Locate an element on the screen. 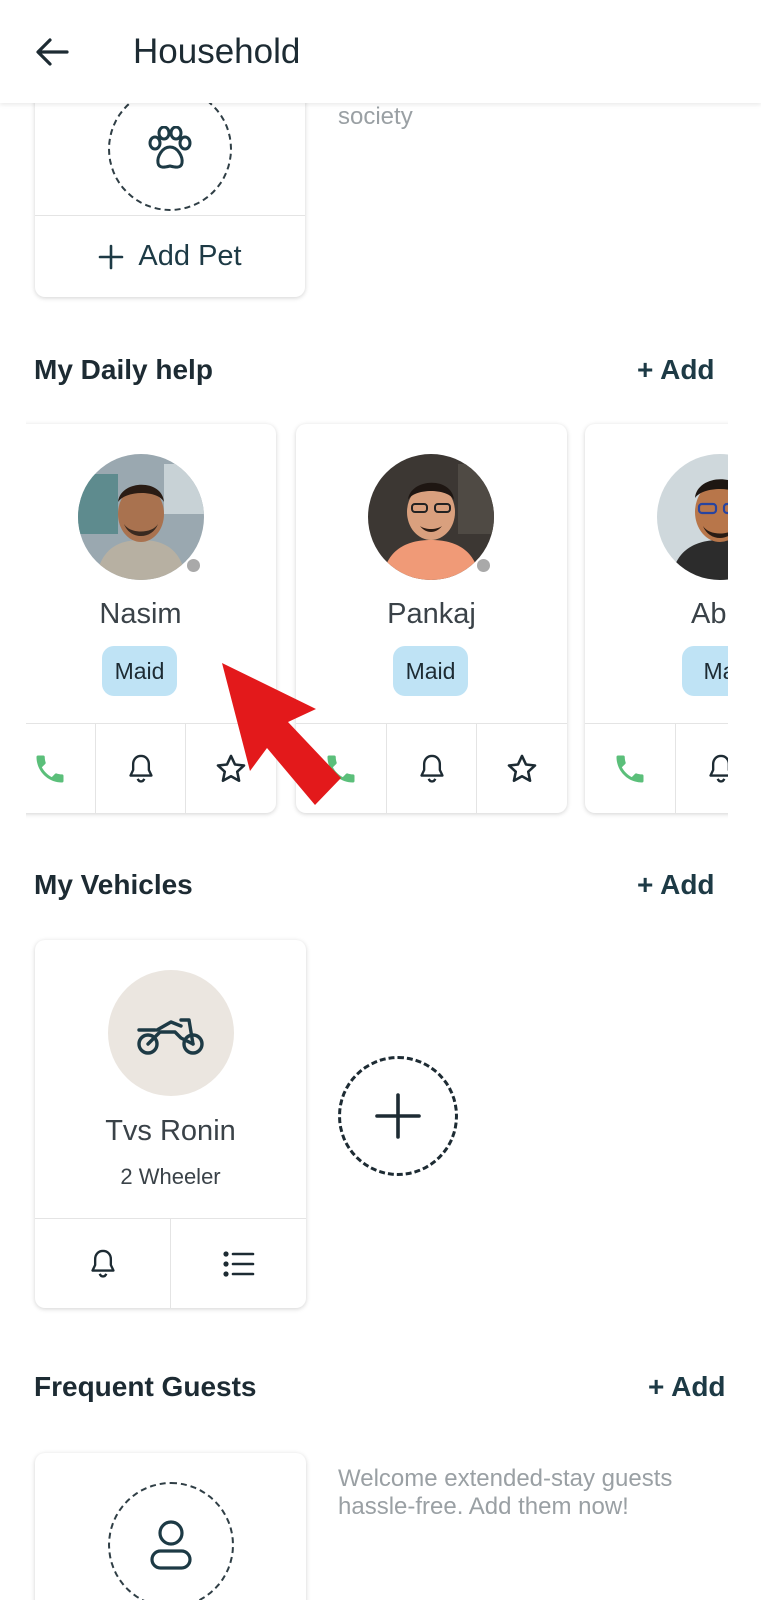 This screenshot has width=761, height=1600. annotation-arrow-icon is located at coordinates (281, 734).